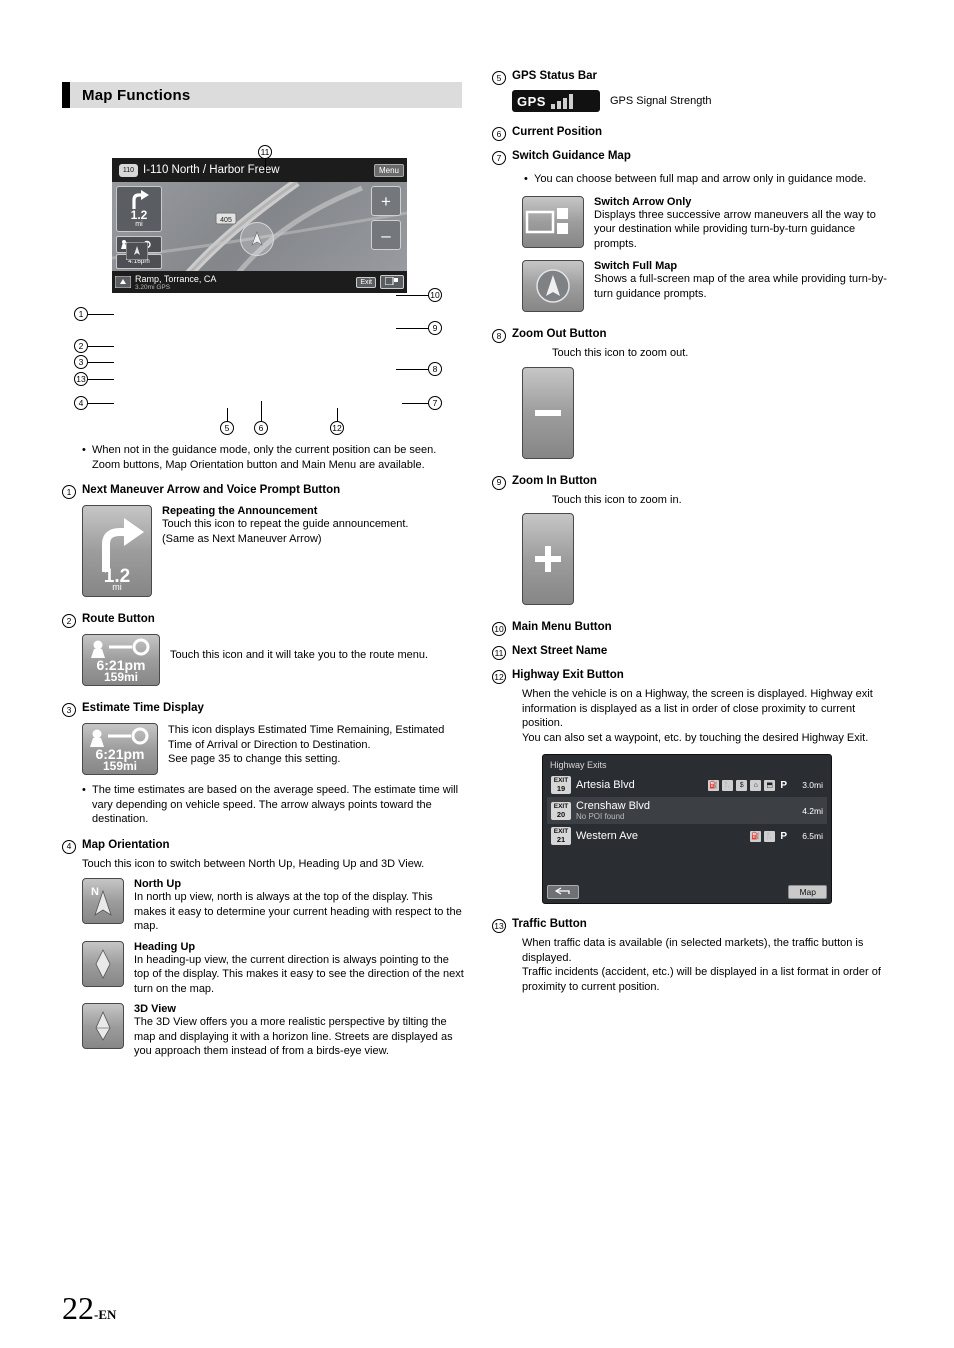  I want to click on highway-exit-row-3: EXIT 21 Western Ave ⛽ 🍴 P 6.5mi, so click(687, 836).